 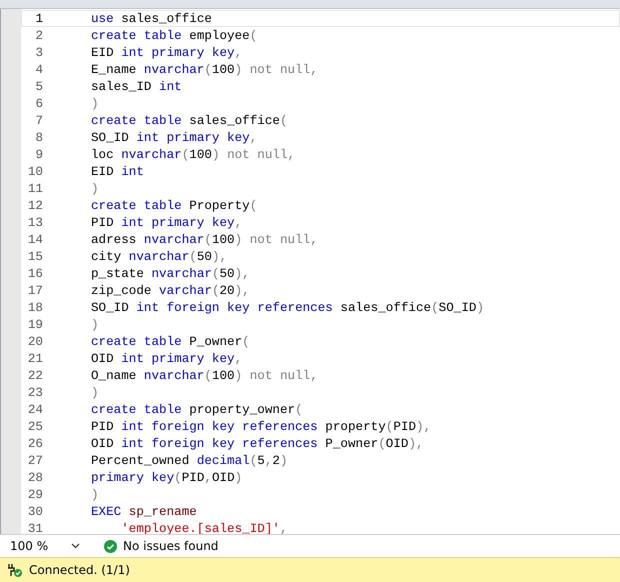 I want to click on line-number: 2, so click(x=38, y=35).